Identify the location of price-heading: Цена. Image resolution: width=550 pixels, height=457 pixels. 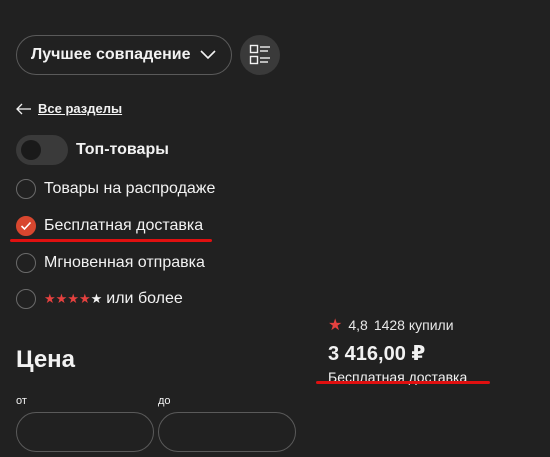
(46, 359).